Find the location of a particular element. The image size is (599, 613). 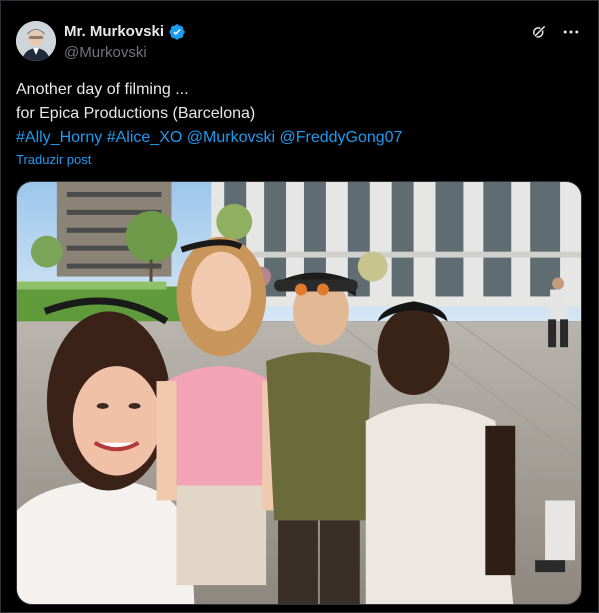

avatar is located at coordinates (36, 41).